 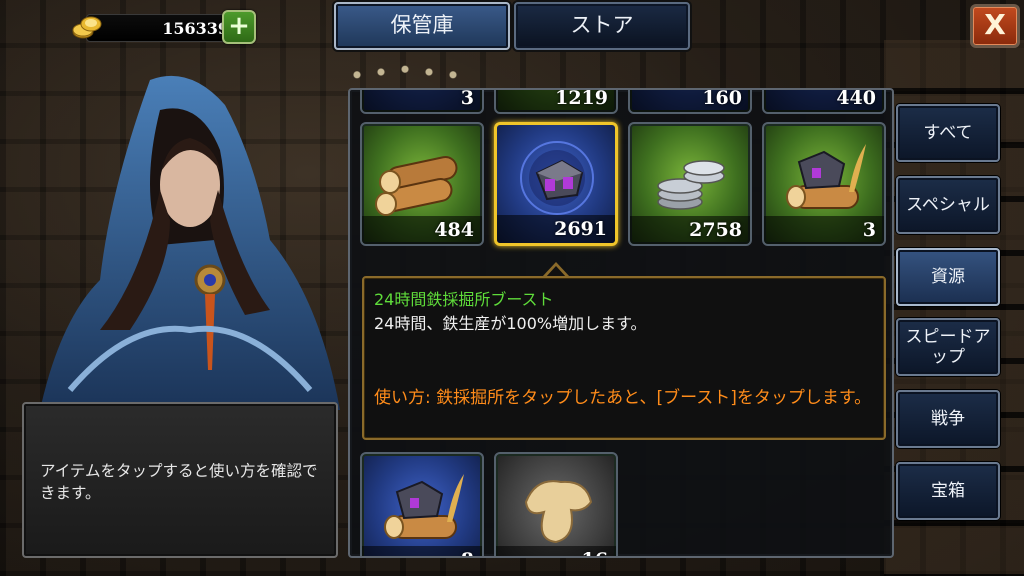 I want to click on iron-boost-icon, so click(x=557, y=178).